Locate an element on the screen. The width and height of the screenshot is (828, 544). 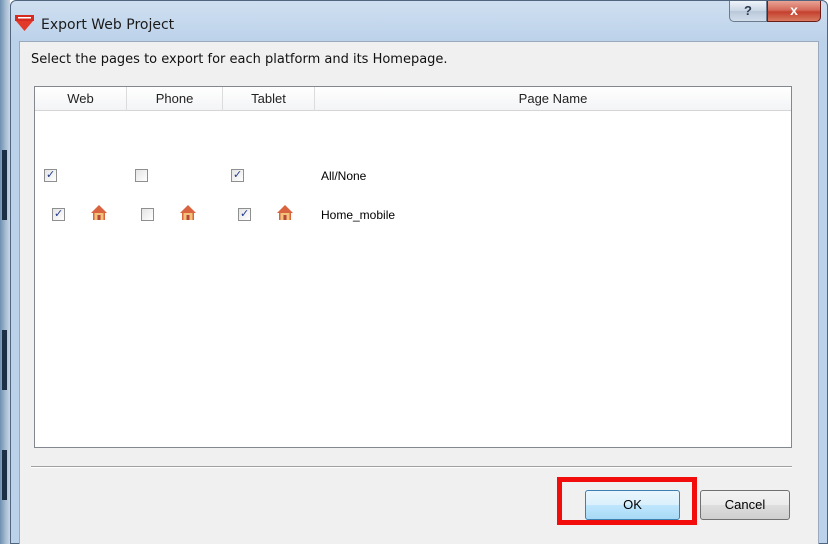
column-header-web: Web is located at coordinates (81, 99).